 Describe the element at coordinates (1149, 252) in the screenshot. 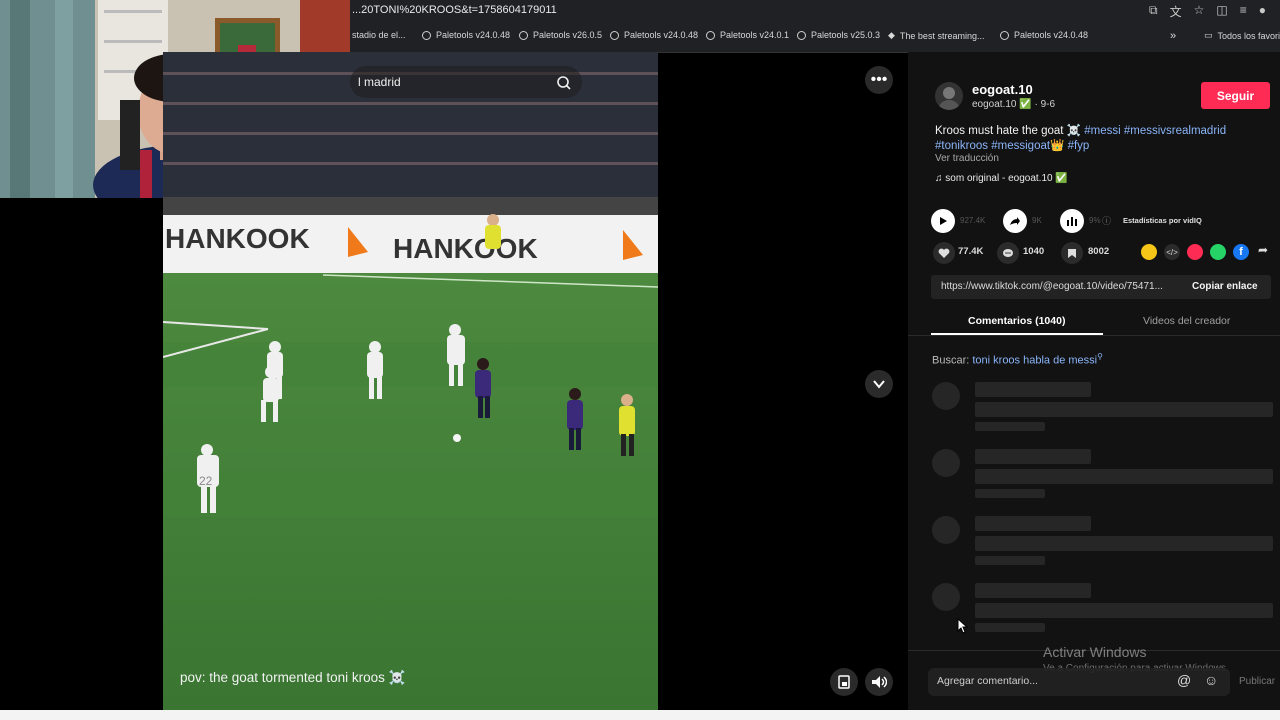

I see `coin-share-icon` at that location.